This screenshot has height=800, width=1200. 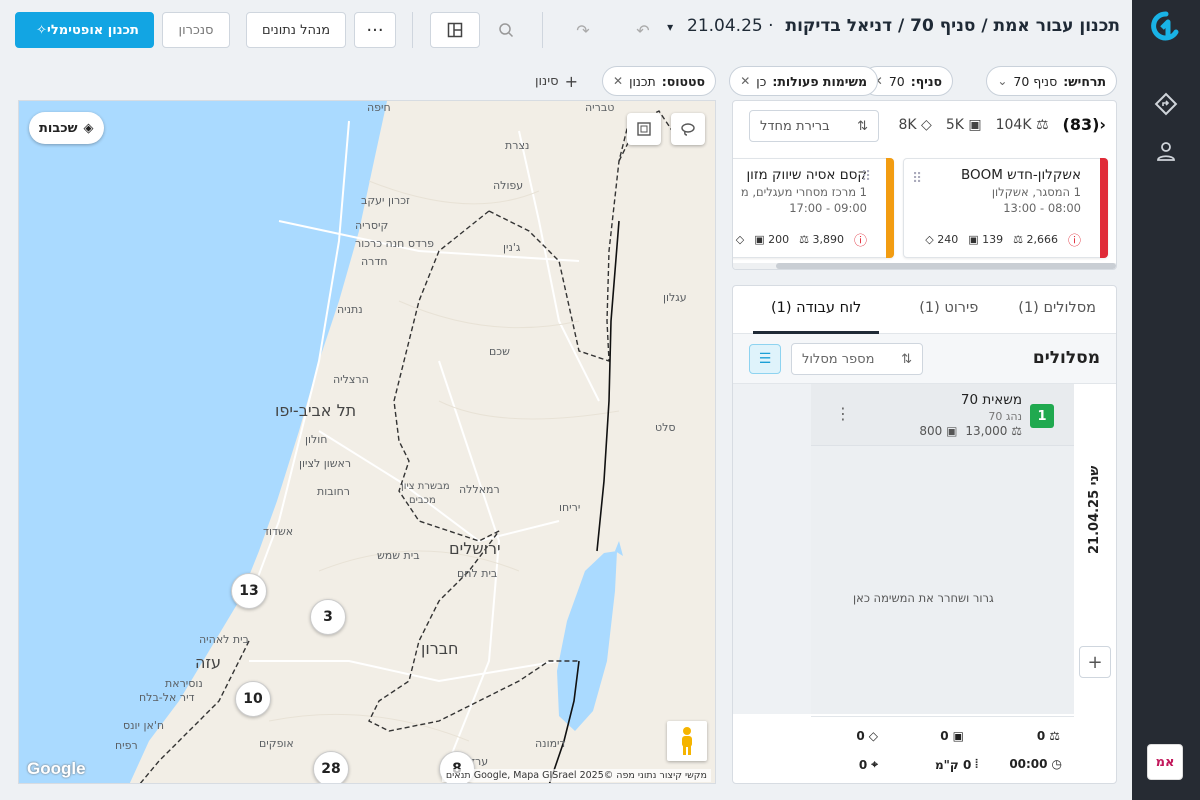 I want to click on sparkle-icon: ✧, so click(x=42, y=30).